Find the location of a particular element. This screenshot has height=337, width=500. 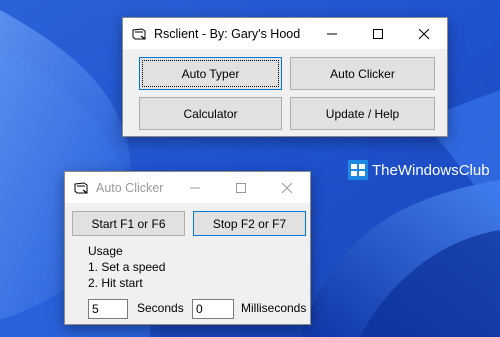

stop-button: Stop F2 or F7 is located at coordinates (249, 223).